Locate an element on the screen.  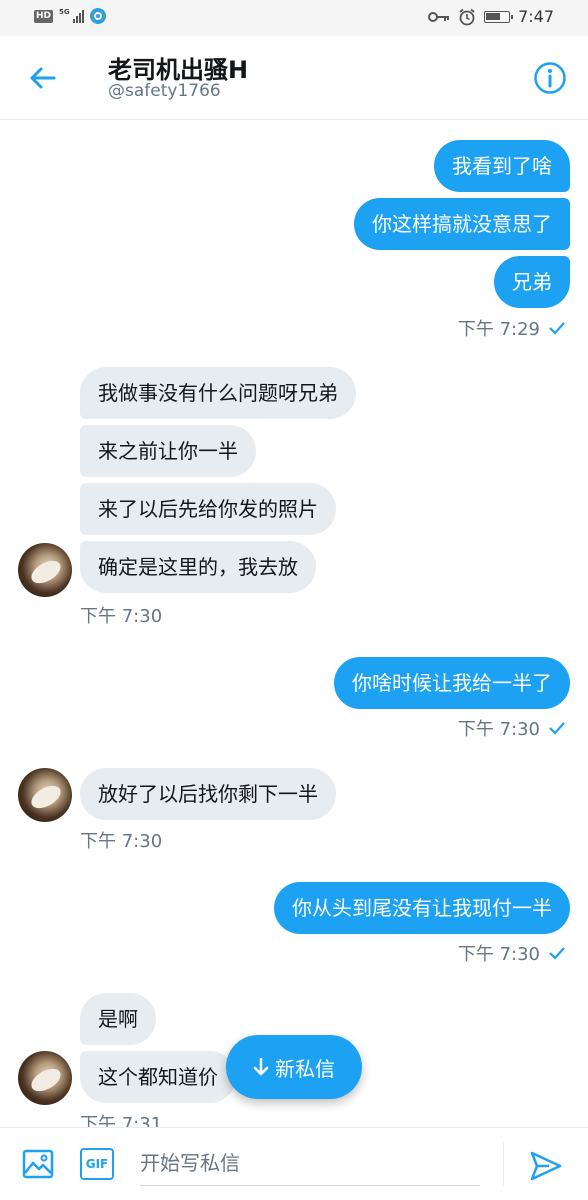
incoming-message: 我做事没有什么问题呀兄弟 is located at coordinates (218, 393).